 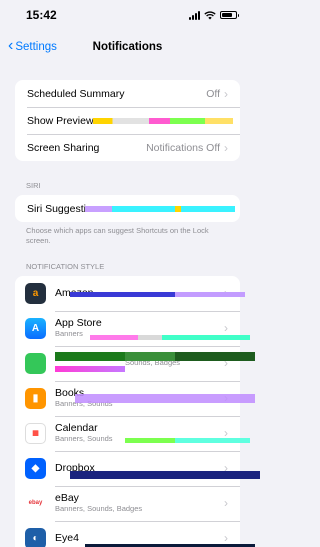 I want to click on app-name: Eye4, so click(x=67, y=537).